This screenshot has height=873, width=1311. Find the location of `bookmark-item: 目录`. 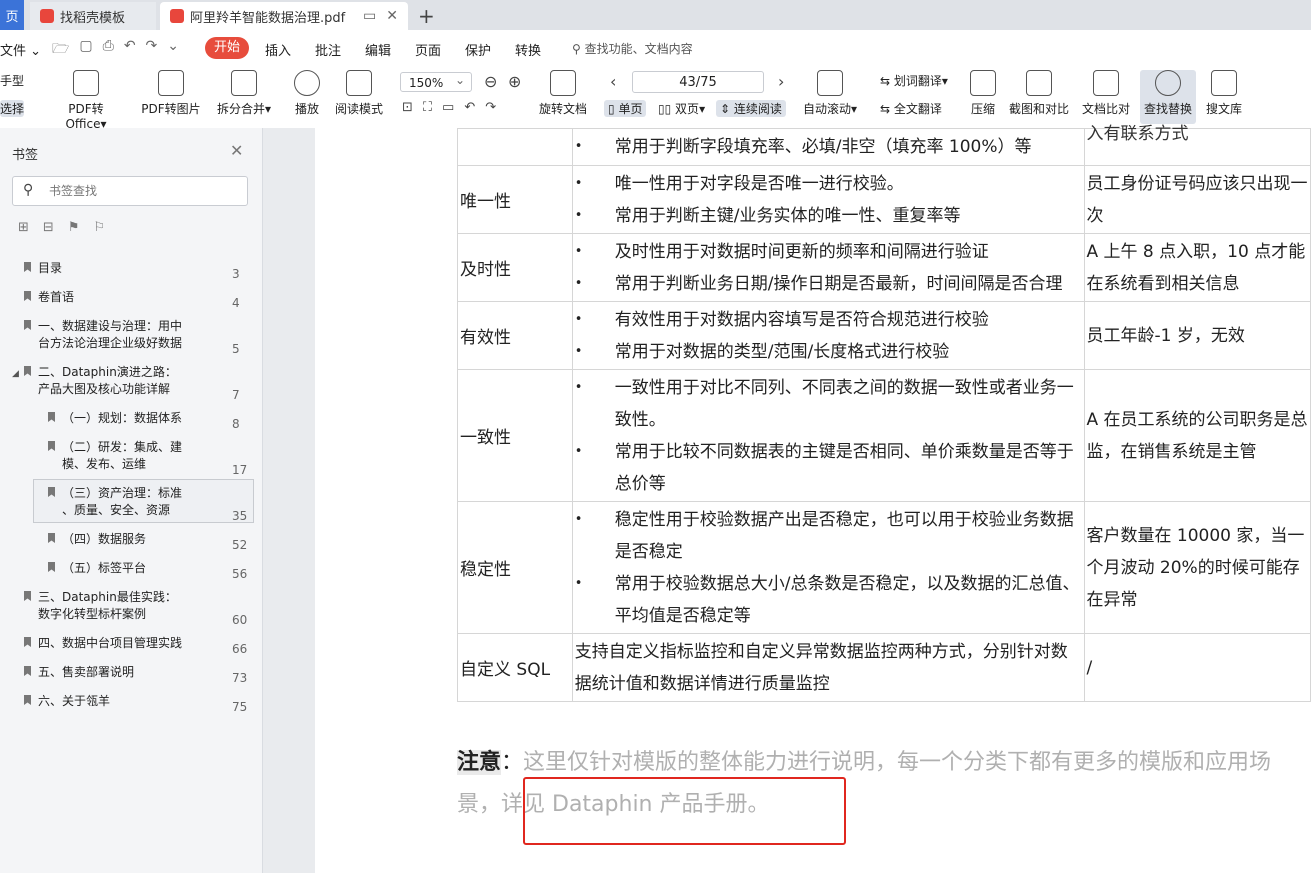

bookmark-item: 目录 is located at coordinates (43, 268).